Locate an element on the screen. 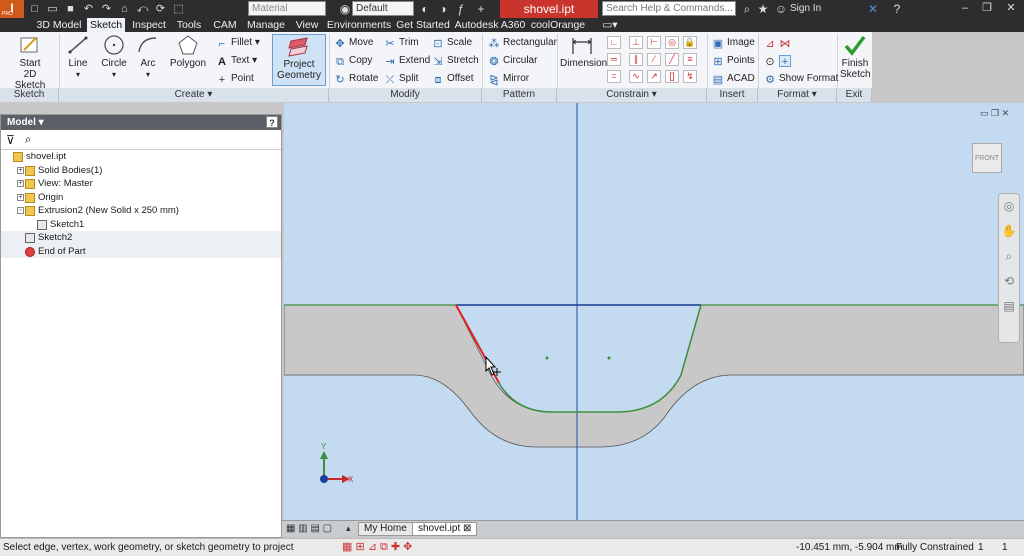 This screenshot has width=1024, height=556. polygon-button: Polygon is located at coordinates (188, 51).